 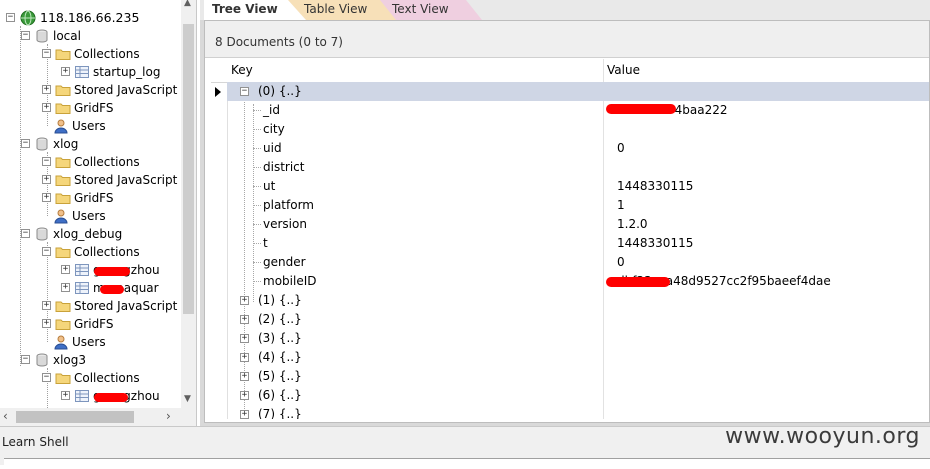 I want to click on tree-node-xlog-gridfs: + GridFS, so click(x=90, y=198).